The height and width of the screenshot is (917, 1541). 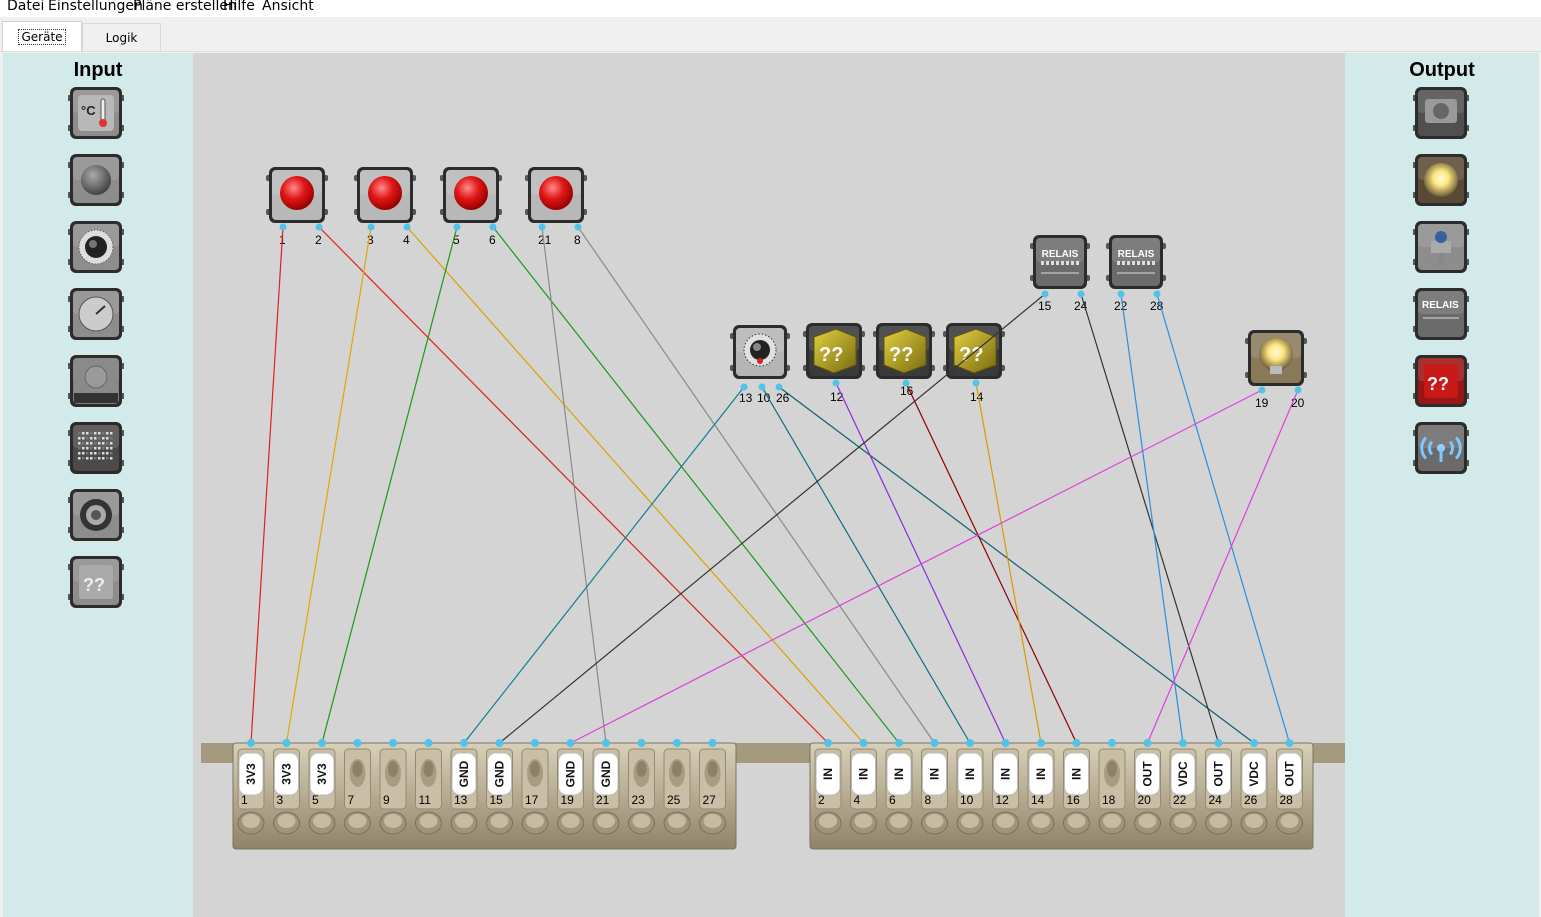 What do you see at coordinates (904, 360) in the screenshot?
I see `mystery-block-2: ??16` at bounding box center [904, 360].